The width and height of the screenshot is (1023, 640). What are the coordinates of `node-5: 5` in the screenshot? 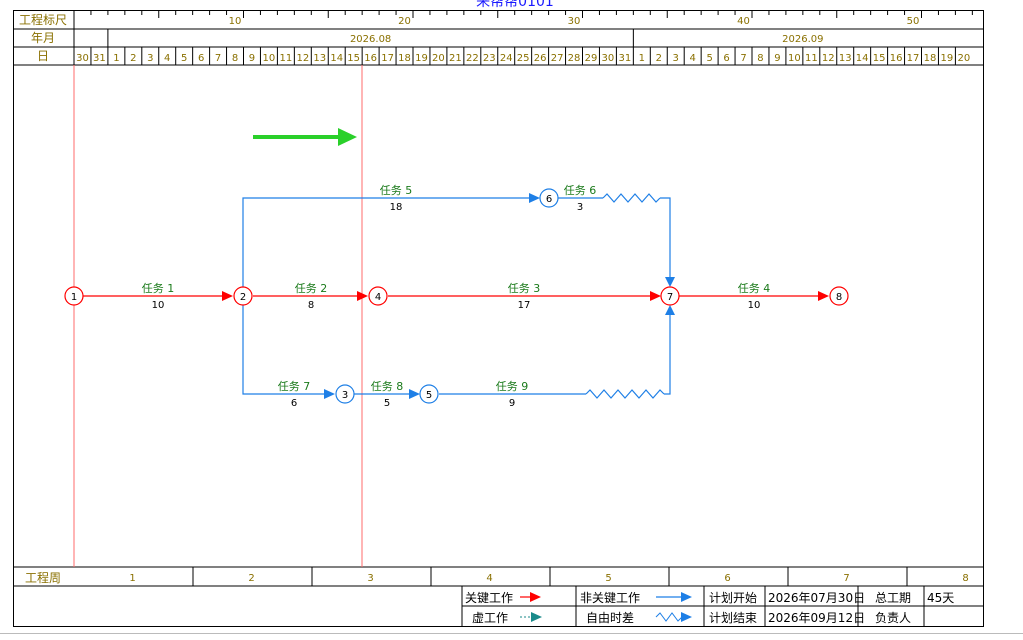 It's located at (429, 394).